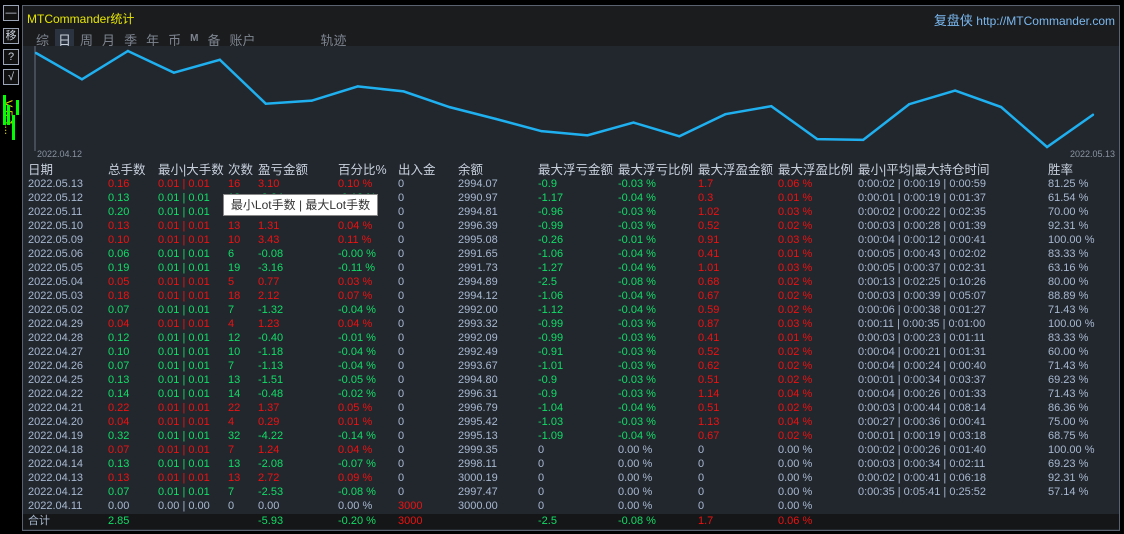 The height and width of the screenshot is (534, 1124). Describe the element at coordinates (709, 436) in the screenshot. I see `cell-10: 0.67` at that location.